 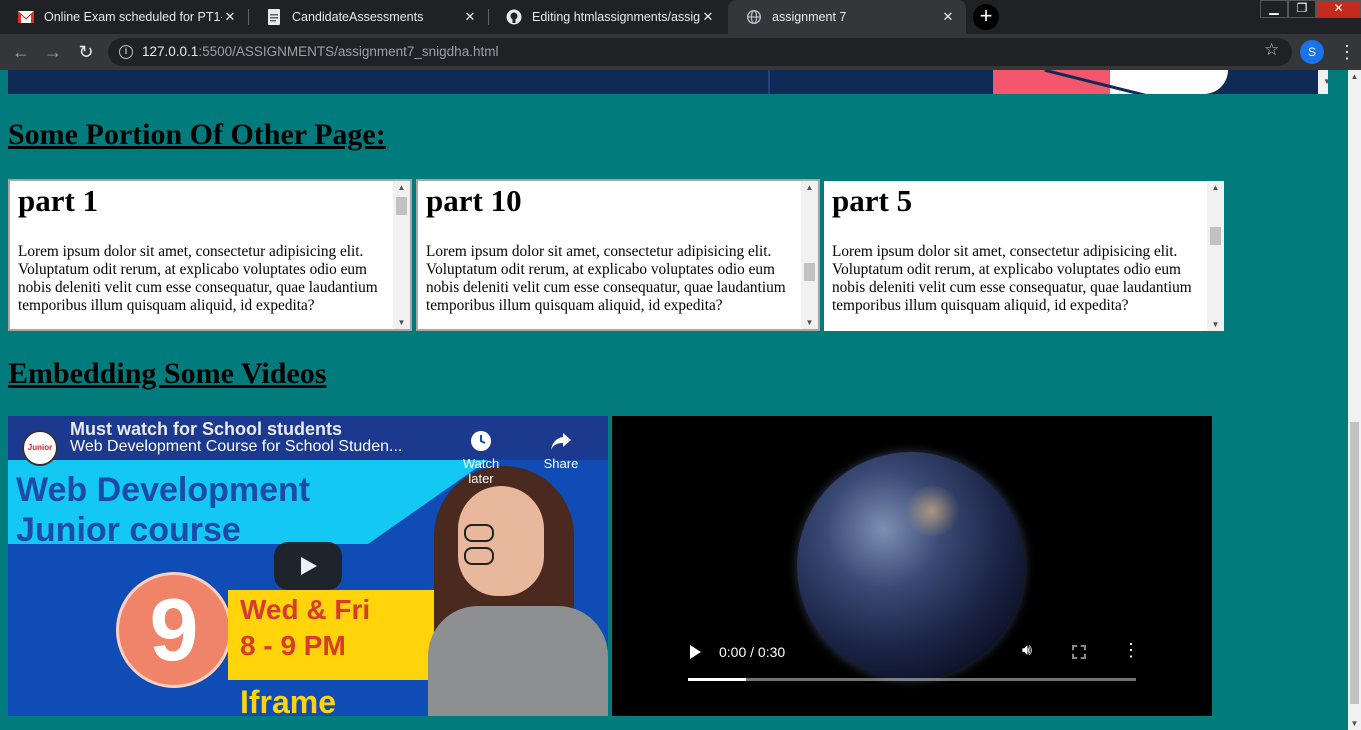 I want to click on section-title-videos: Embedding Some Videos, so click(x=167, y=373).